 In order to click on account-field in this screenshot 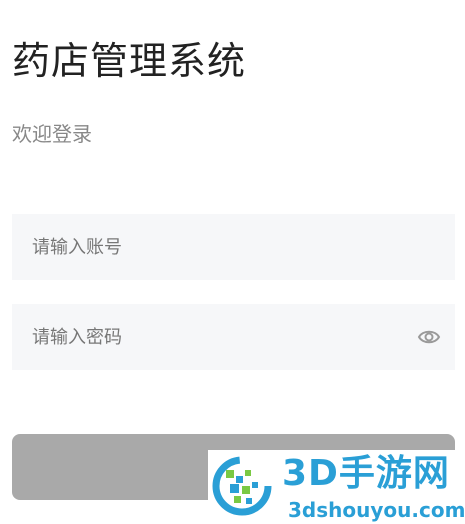, I will do `click(233, 247)`.